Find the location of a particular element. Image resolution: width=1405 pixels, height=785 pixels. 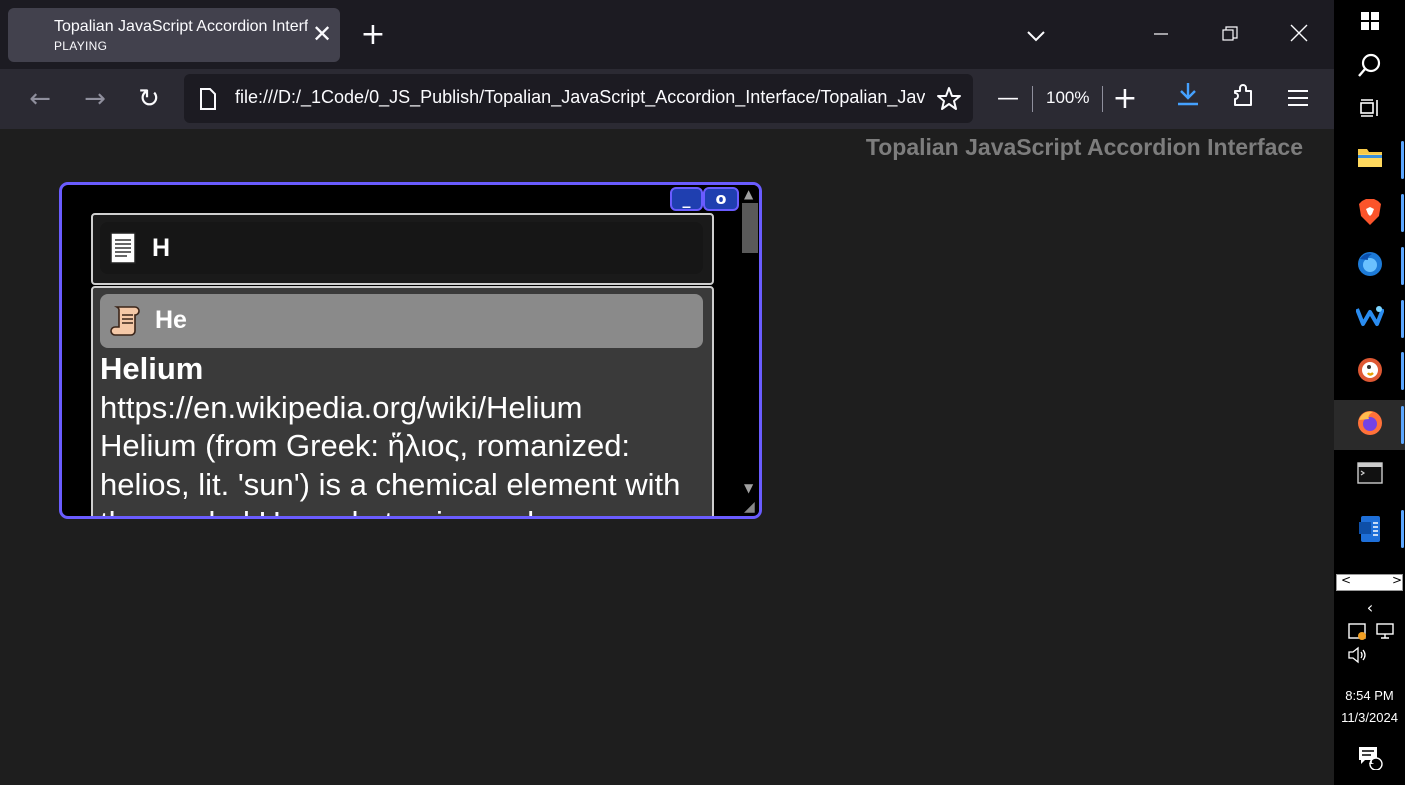

accordion-header-he: He is located at coordinates (401, 321).